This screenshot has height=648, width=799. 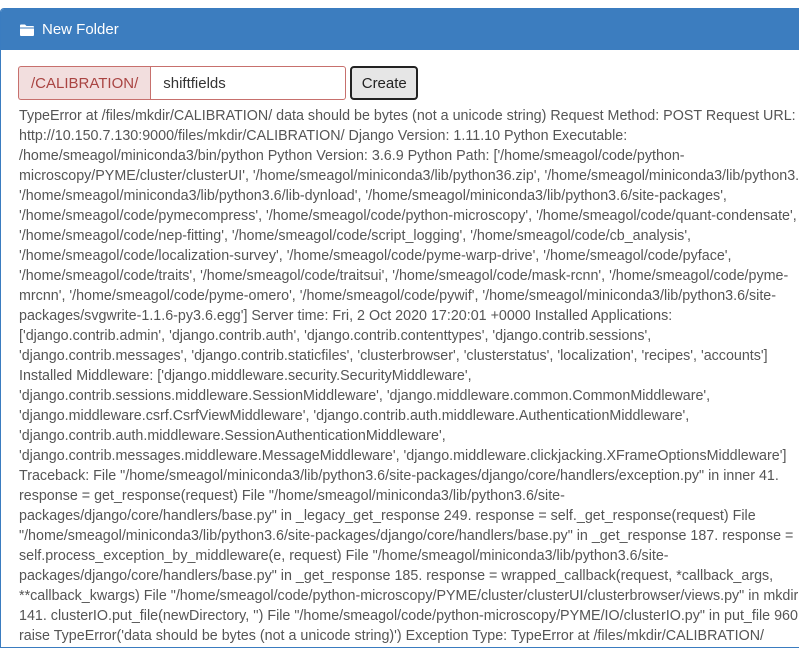 What do you see at coordinates (80, 29) in the screenshot?
I see `panel-title: New Folder` at bounding box center [80, 29].